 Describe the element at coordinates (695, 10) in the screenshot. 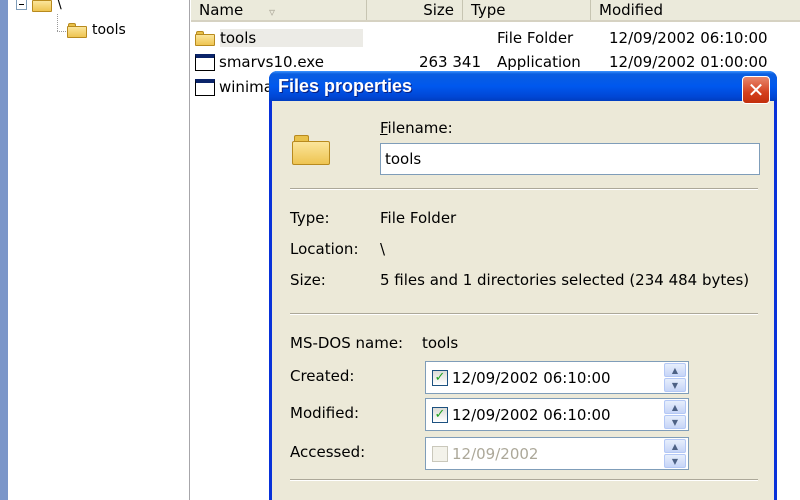

I see `column-header-modified: Modified` at that location.